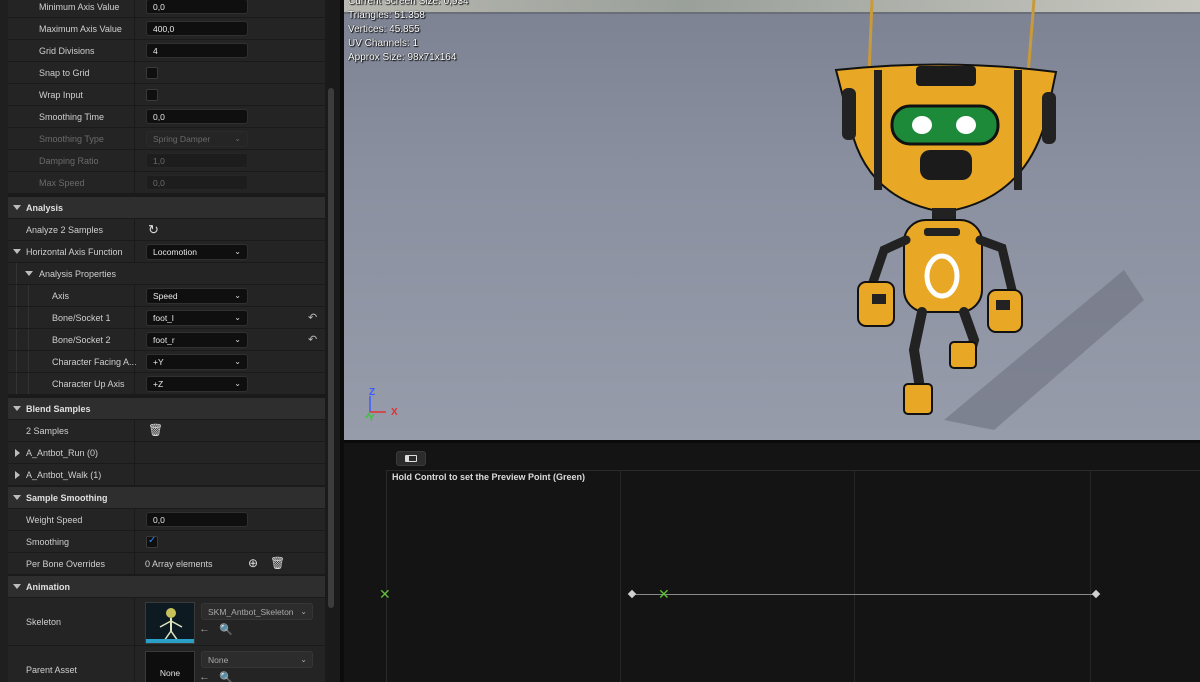  What do you see at coordinates (197, 318) in the screenshot?
I see `bone-socket-1-dropdown: foot_l ⌄` at bounding box center [197, 318].